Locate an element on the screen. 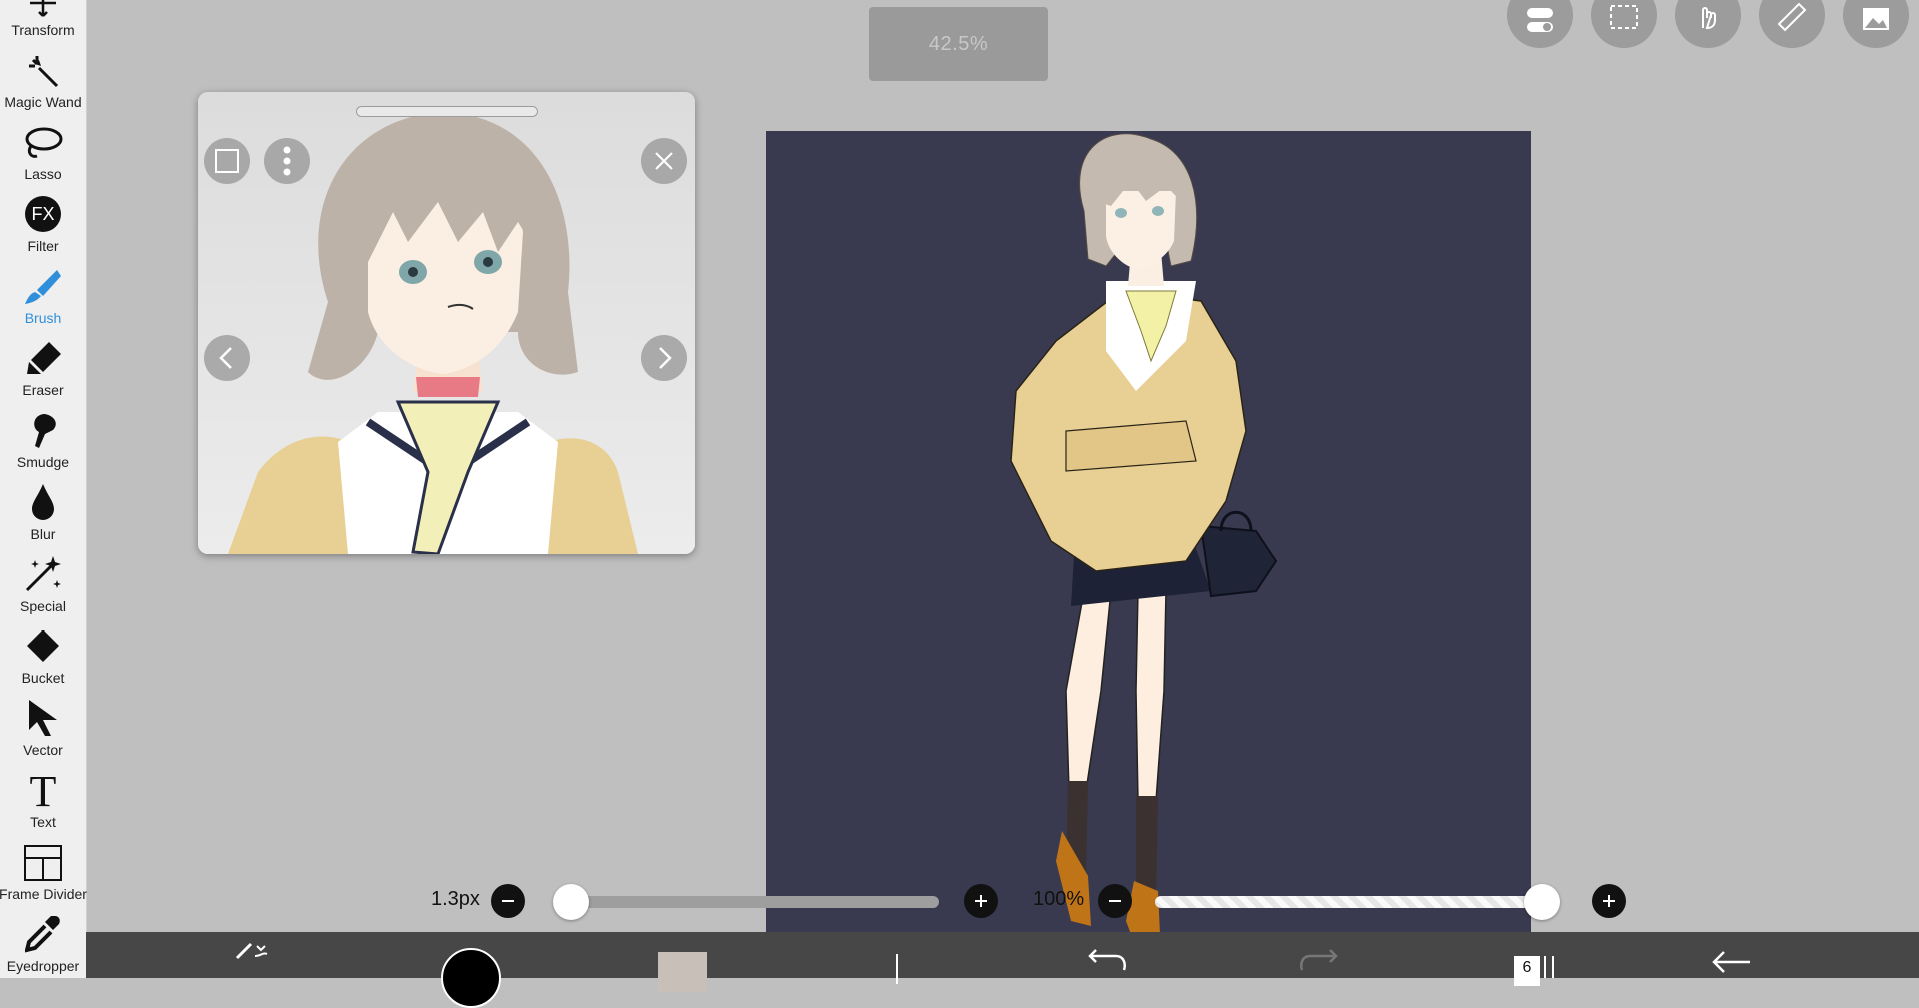 This screenshot has width=1919, height=1008. hand-button is located at coordinates (1708, 24).